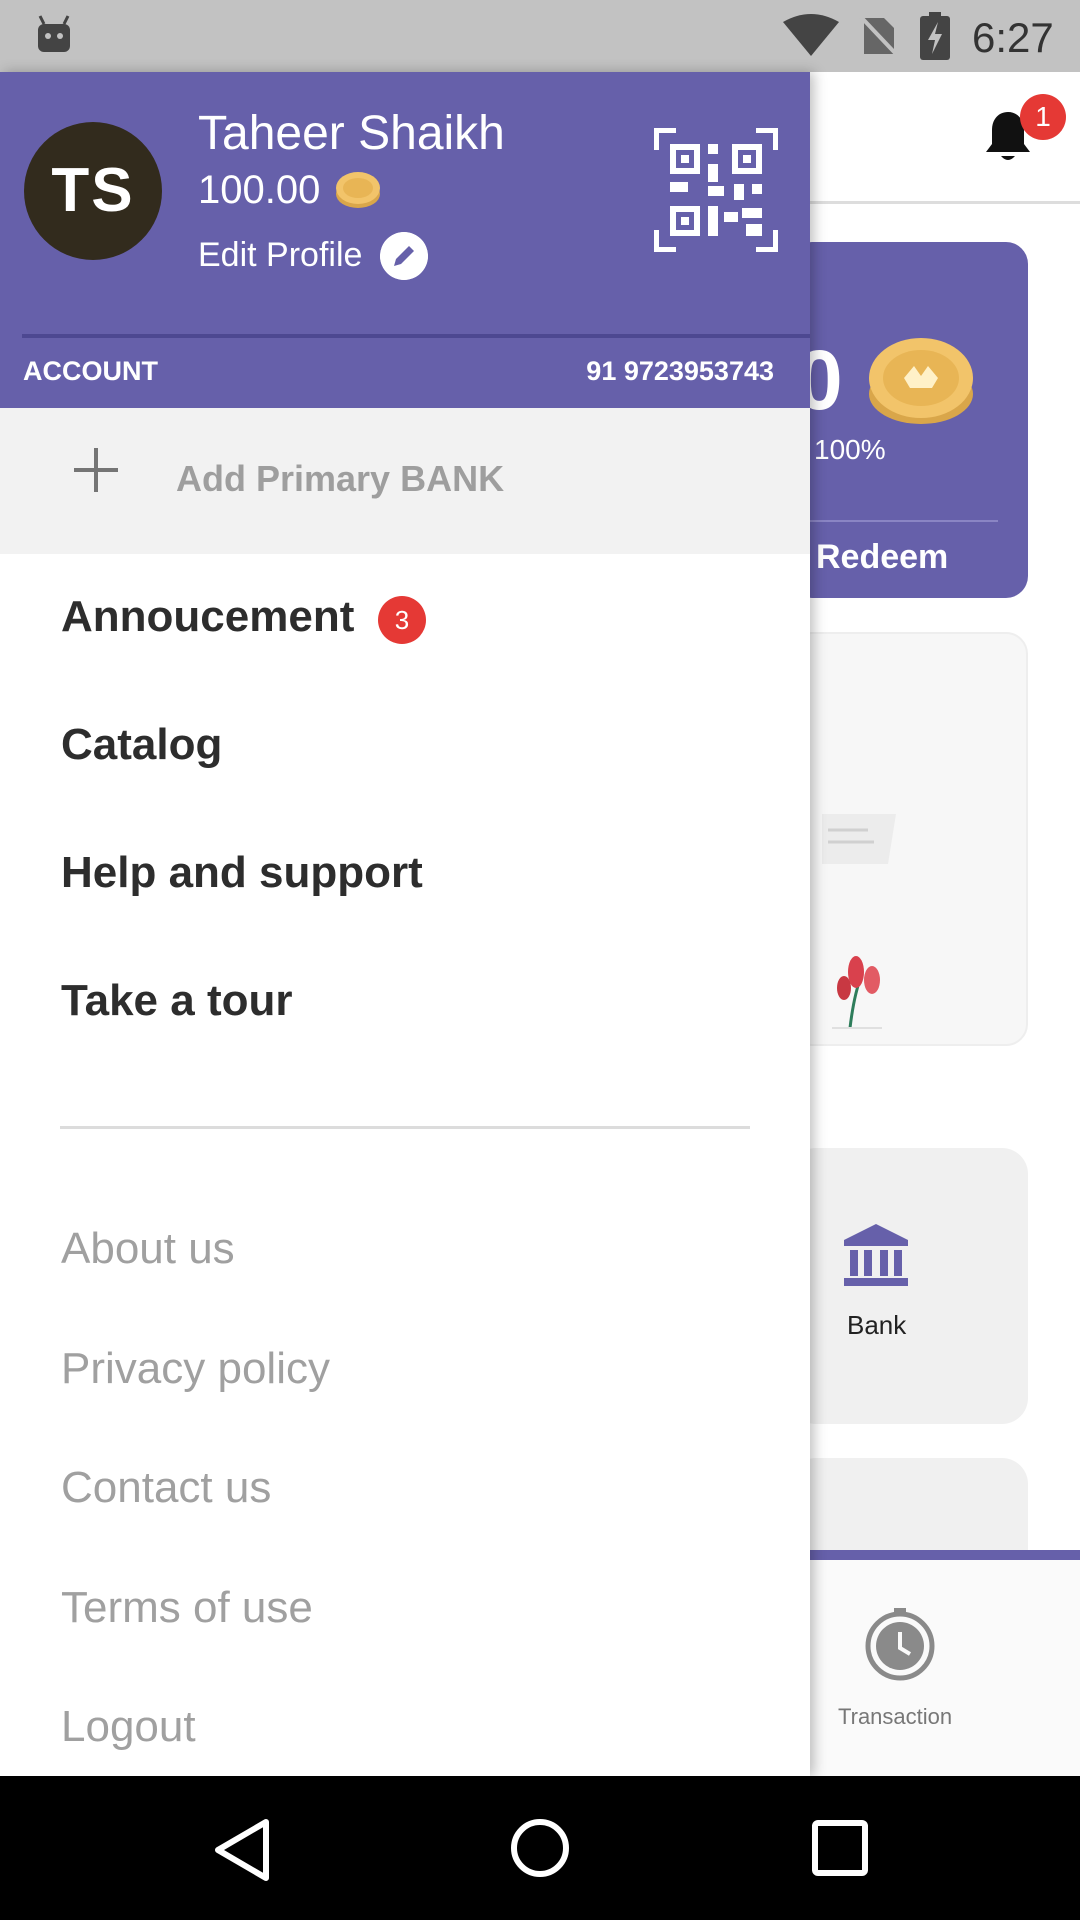 Image resolution: width=1080 pixels, height=1920 pixels. I want to click on menu-item-contact-us: Contact us, so click(166, 1488).